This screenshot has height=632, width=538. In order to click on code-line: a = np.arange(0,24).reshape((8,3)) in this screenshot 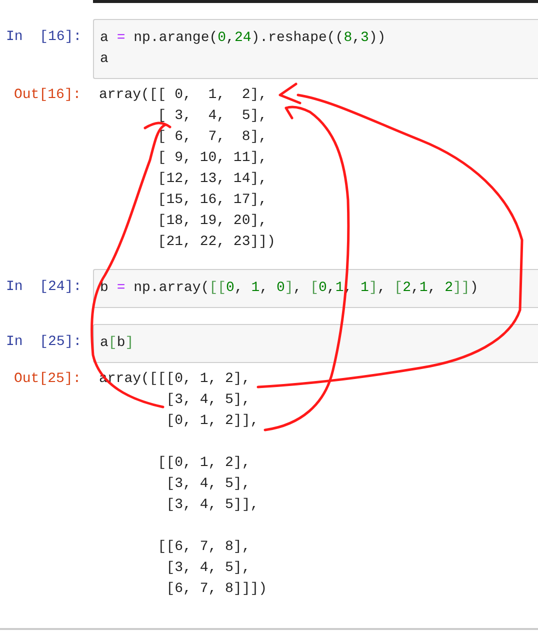, I will do `click(243, 38)`.